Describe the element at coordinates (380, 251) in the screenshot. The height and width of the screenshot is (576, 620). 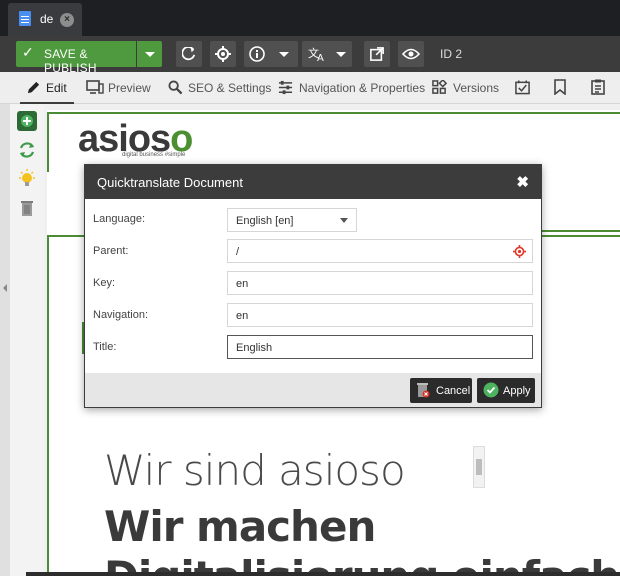
I see `parent-field: /` at that location.